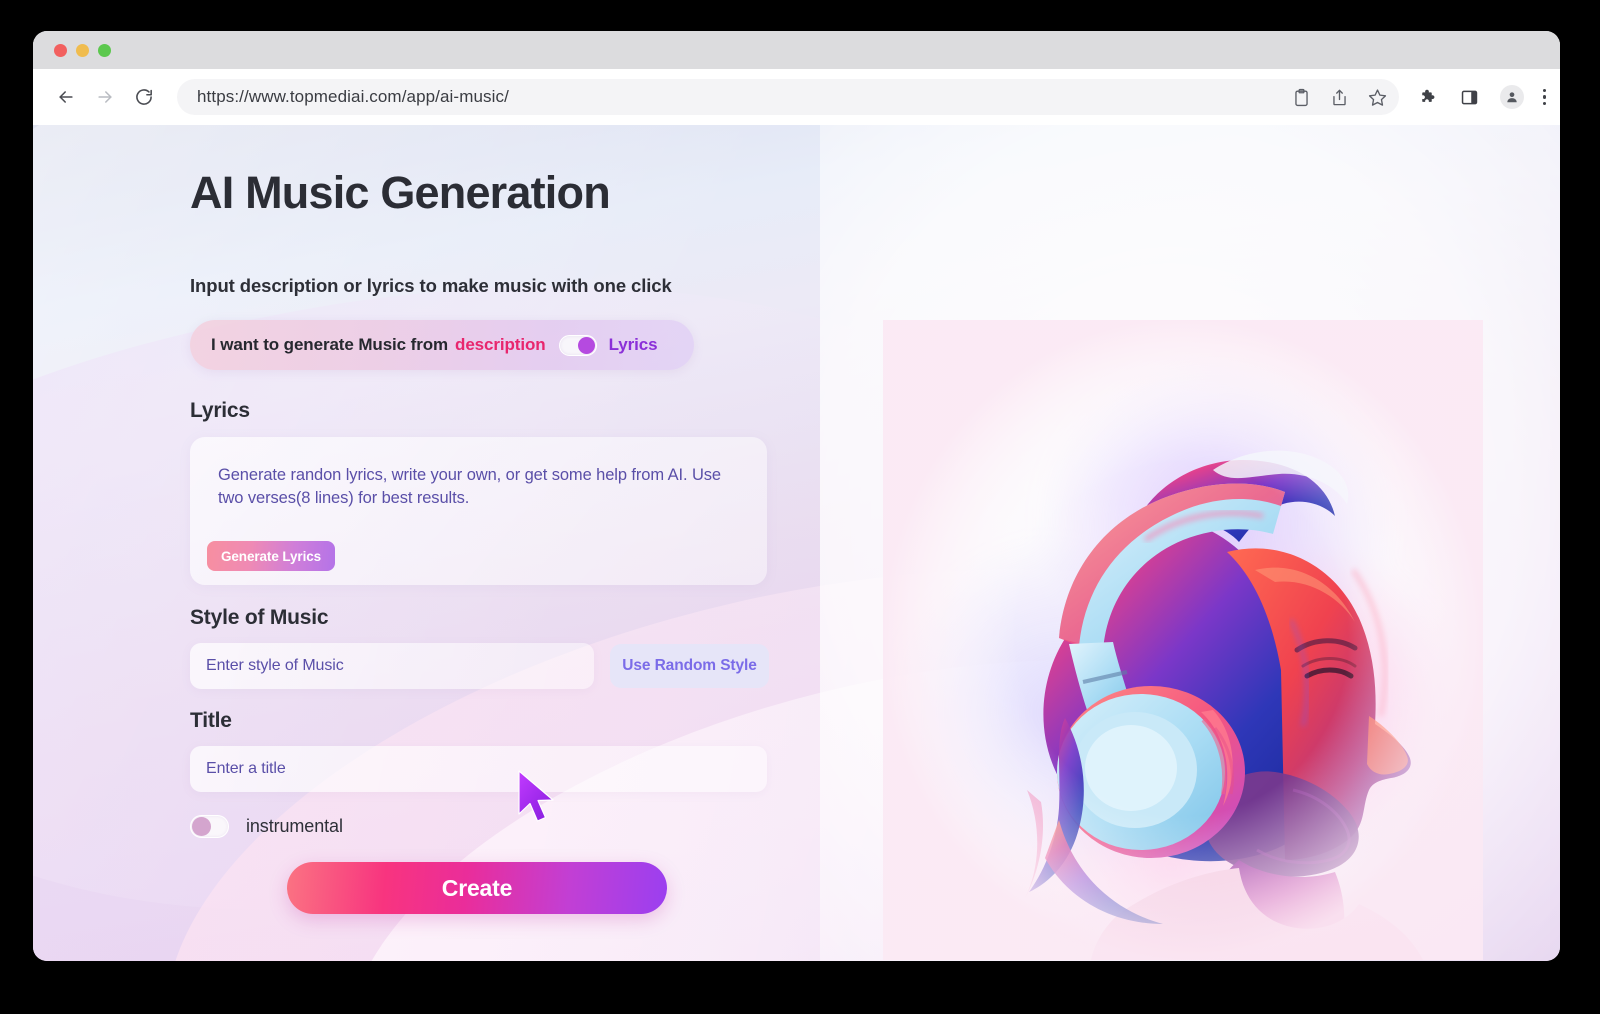 The width and height of the screenshot is (1600, 1014). Describe the element at coordinates (104, 50) in the screenshot. I see `maximize-window-button` at that location.